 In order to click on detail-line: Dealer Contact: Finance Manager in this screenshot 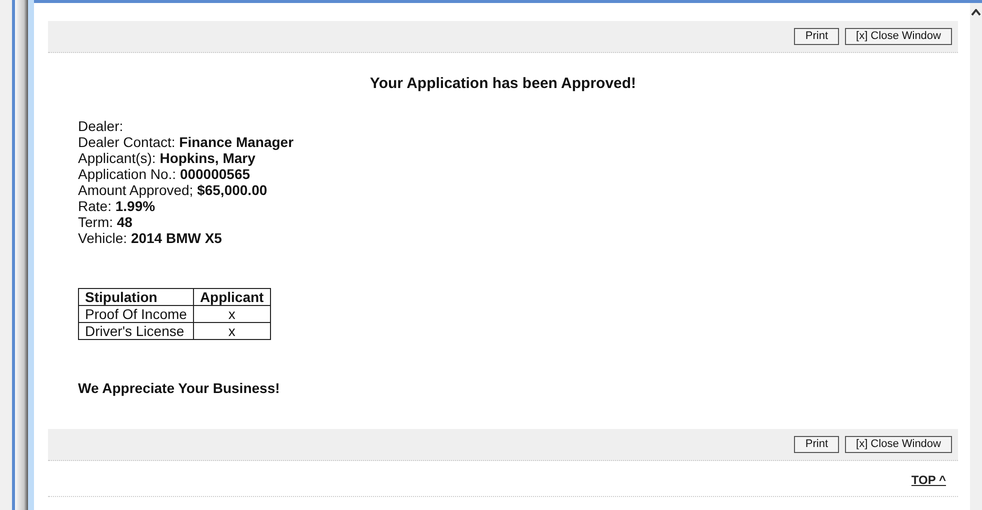, I will do `click(186, 142)`.